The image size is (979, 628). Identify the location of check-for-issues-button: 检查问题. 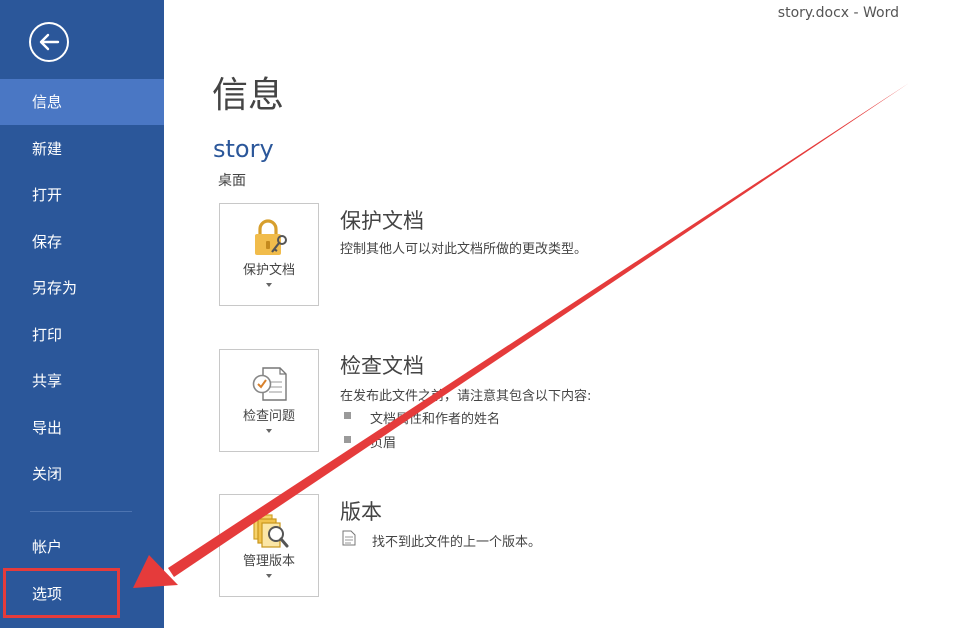
(269, 400).